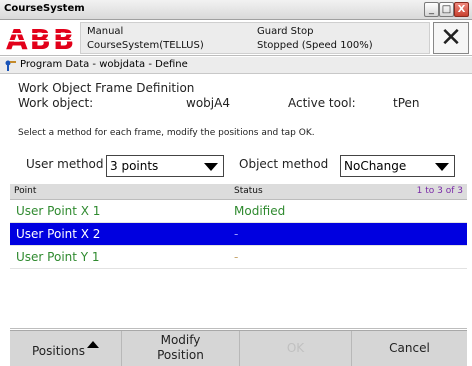  Describe the element at coordinates (248, 191) in the screenshot. I see `column-header-status: Status` at that location.